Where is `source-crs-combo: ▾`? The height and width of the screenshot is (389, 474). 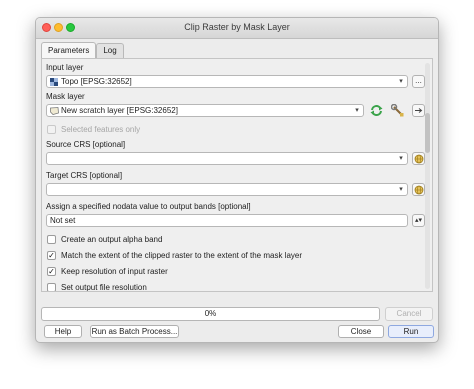
source-crs-combo: ▾ is located at coordinates (227, 158).